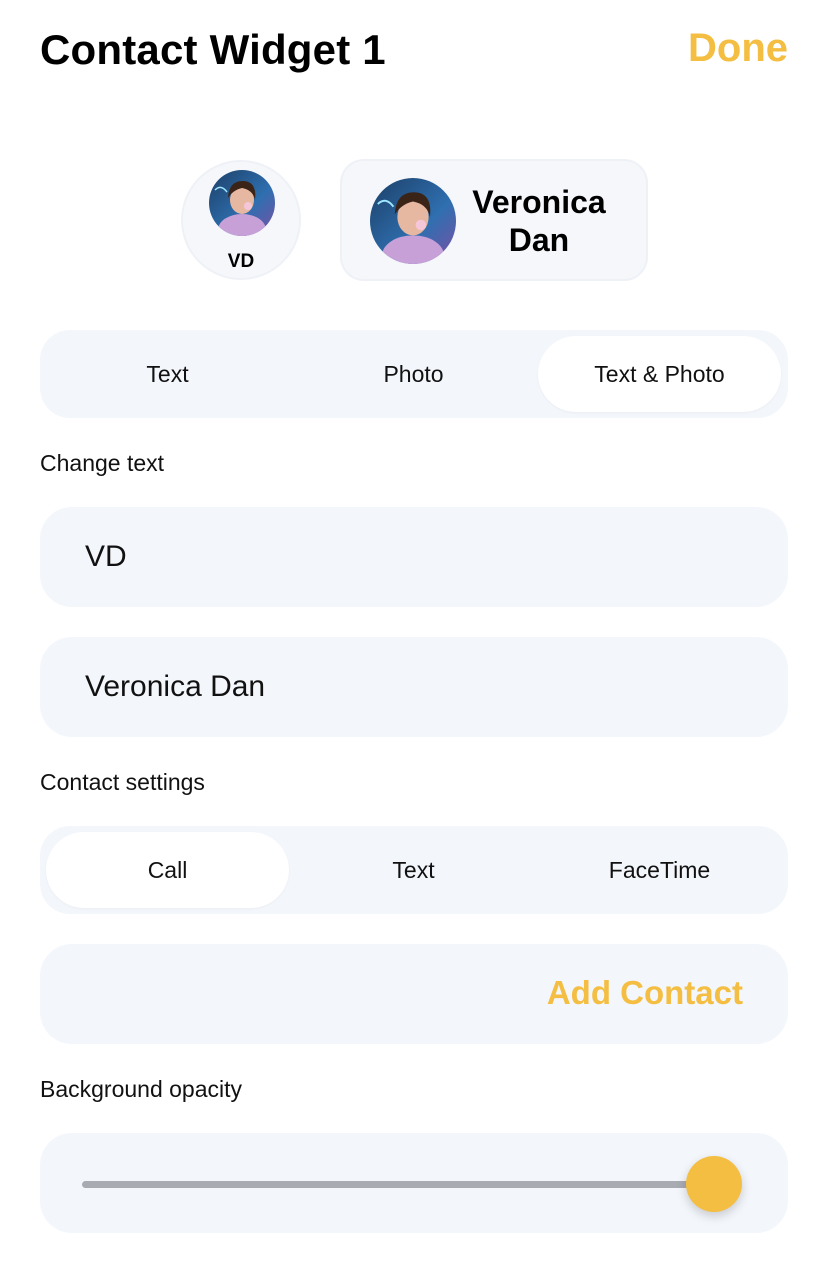 This screenshot has width=828, height=1264. What do you see at coordinates (659, 374) in the screenshot?
I see `display-mode-text-and-photo: Text & Photo` at bounding box center [659, 374].